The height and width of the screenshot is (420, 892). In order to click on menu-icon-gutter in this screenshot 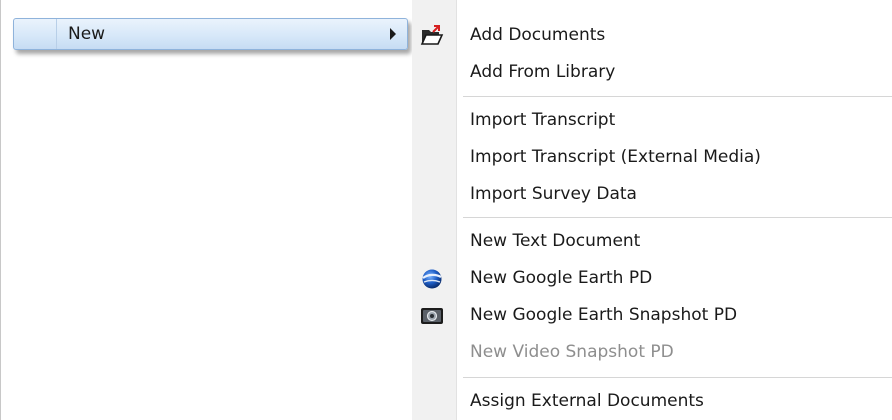, I will do `click(35, 34)`.